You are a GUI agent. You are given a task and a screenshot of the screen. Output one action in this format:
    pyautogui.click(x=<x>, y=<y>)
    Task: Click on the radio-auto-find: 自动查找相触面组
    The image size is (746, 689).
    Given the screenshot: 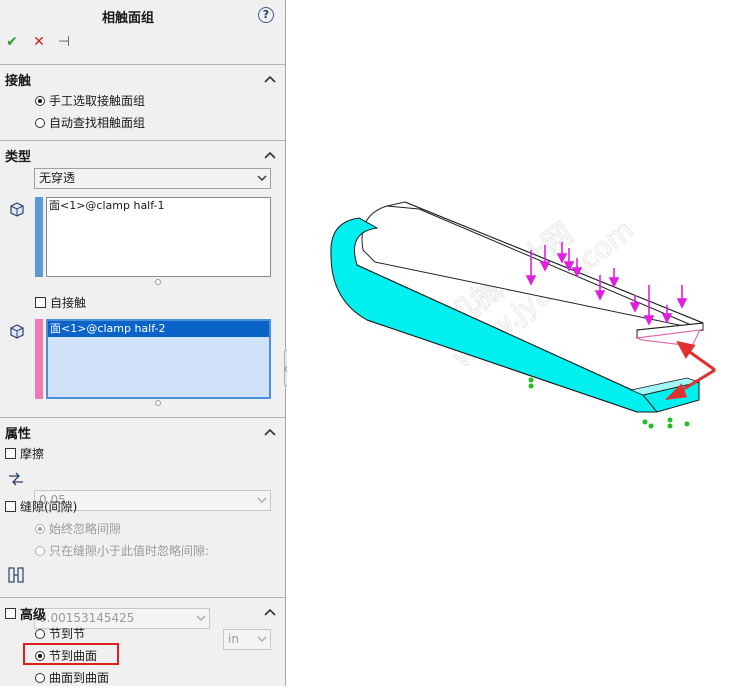 What is the action you would take?
    pyautogui.click(x=90, y=122)
    